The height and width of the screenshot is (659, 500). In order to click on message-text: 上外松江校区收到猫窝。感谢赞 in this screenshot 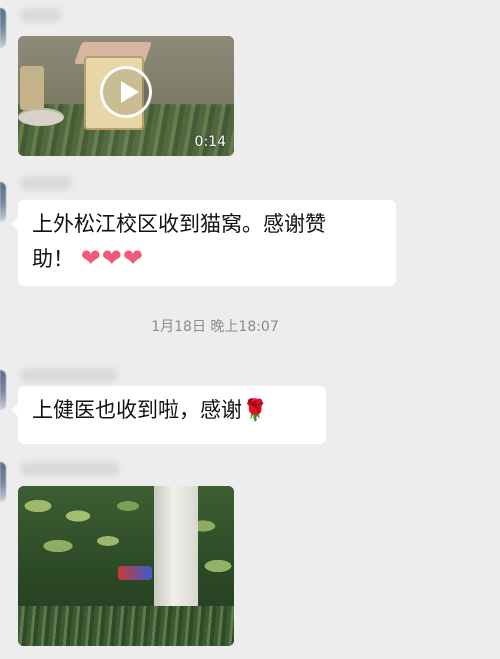, I will do `click(179, 224)`.